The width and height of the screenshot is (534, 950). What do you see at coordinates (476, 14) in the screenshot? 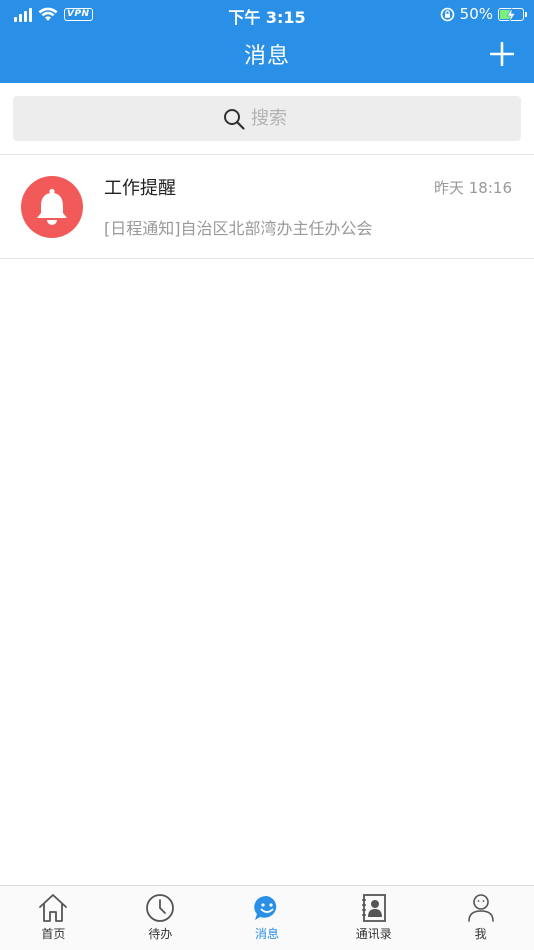
I see `battery-percent: 50%` at bounding box center [476, 14].